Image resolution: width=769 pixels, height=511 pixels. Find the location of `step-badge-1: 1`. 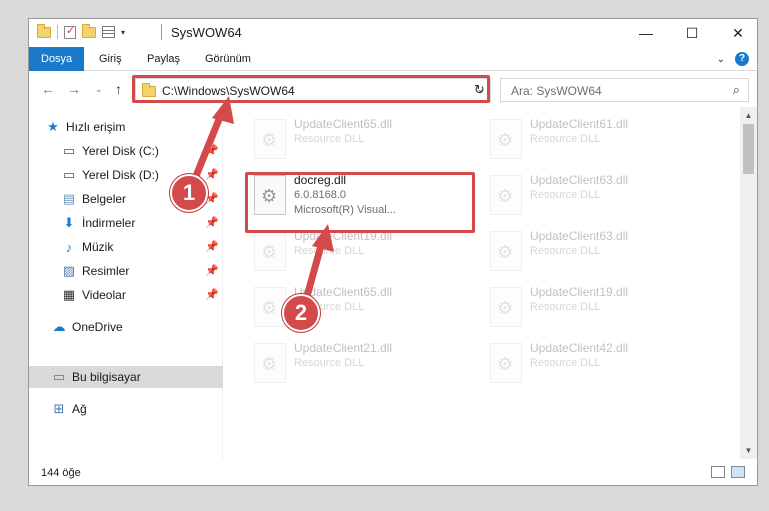

step-badge-1: 1 is located at coordinates (189, 193).